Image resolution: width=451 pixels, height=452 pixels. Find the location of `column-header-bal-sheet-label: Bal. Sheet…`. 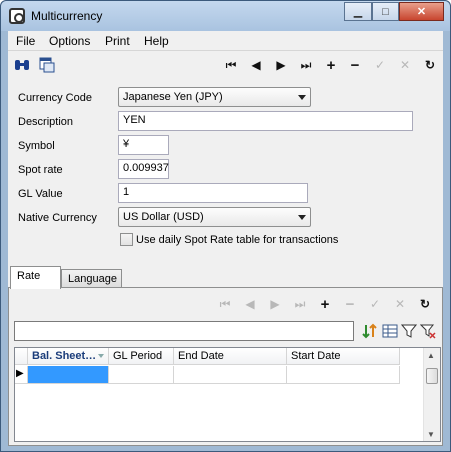

column-header-bal-sheet-label: Bal. Sheet… is located at coordinates (64, 356).